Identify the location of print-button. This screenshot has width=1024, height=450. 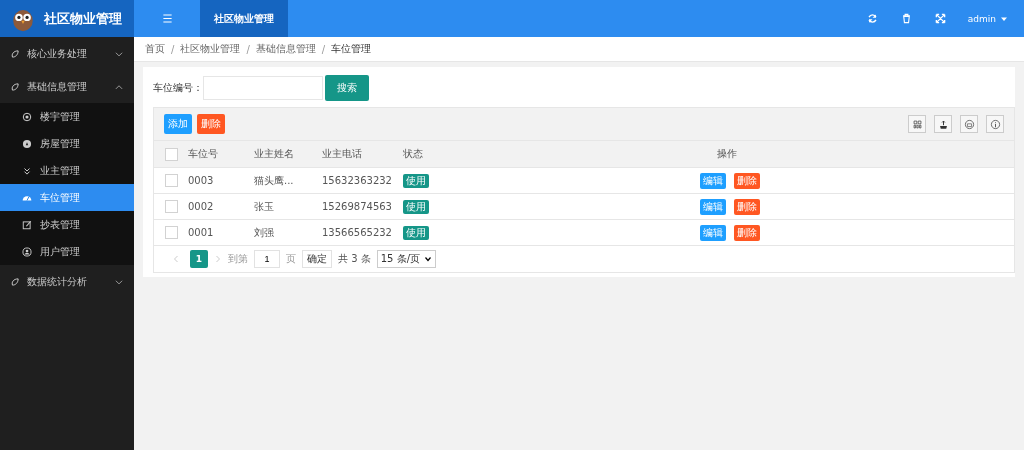
(969, 124).